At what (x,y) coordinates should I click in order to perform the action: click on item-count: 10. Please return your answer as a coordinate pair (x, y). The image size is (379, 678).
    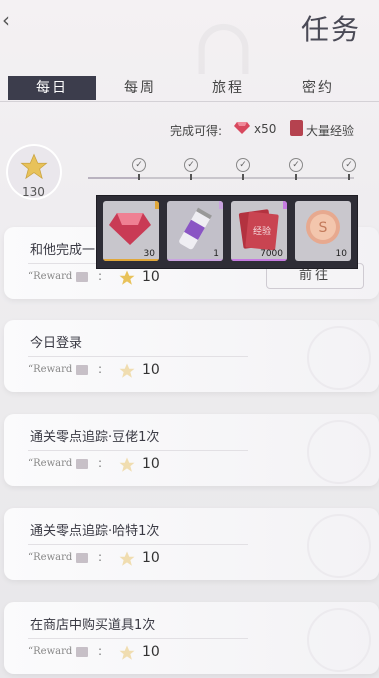
    Looking at the image, I should click on (341, 254).